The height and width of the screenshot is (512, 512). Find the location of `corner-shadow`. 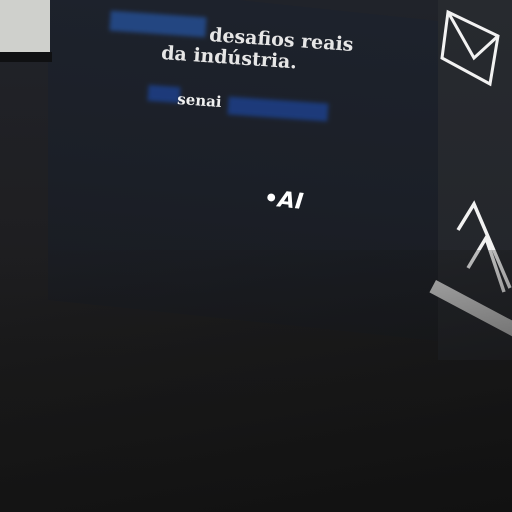

corner-shadow is located at coordinates (26, 57).